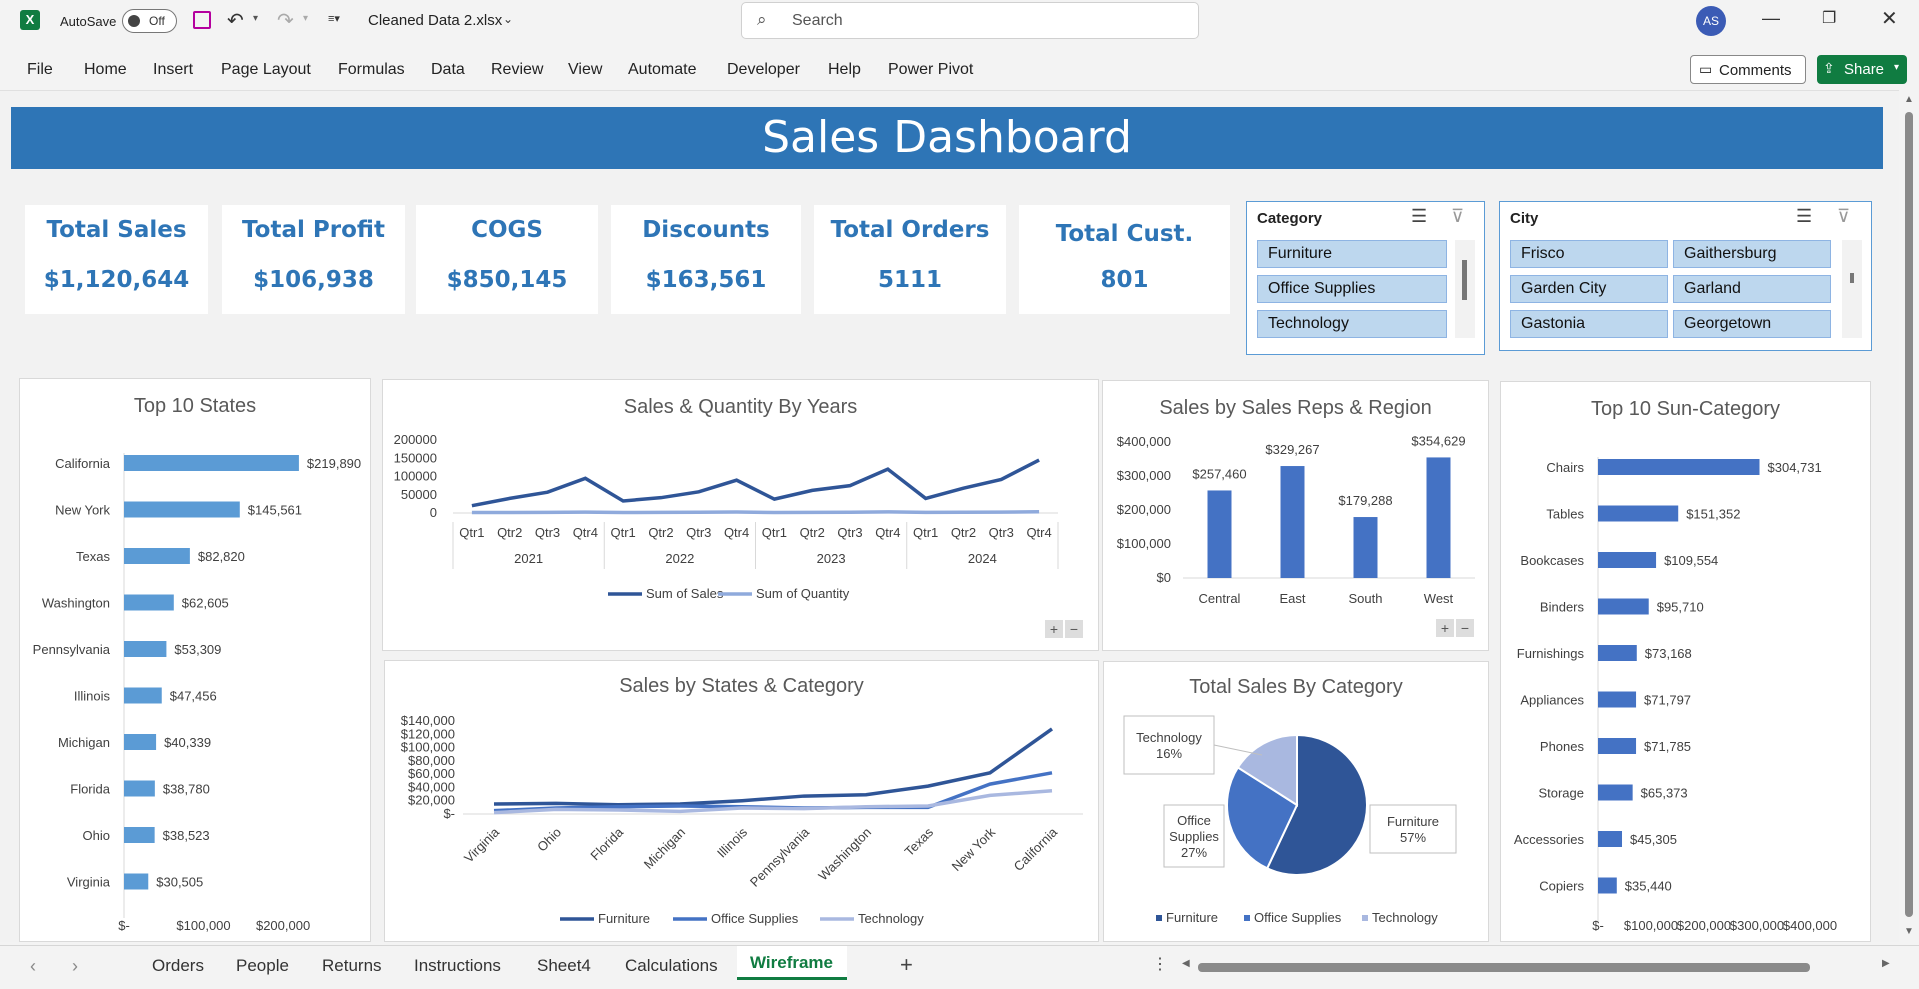 This screenshot has height=989, width=1919. What do you see at coordinates (352, 966) in the screenshot?
I see `tab-returns: Returns` at bounding box center [352, 966].